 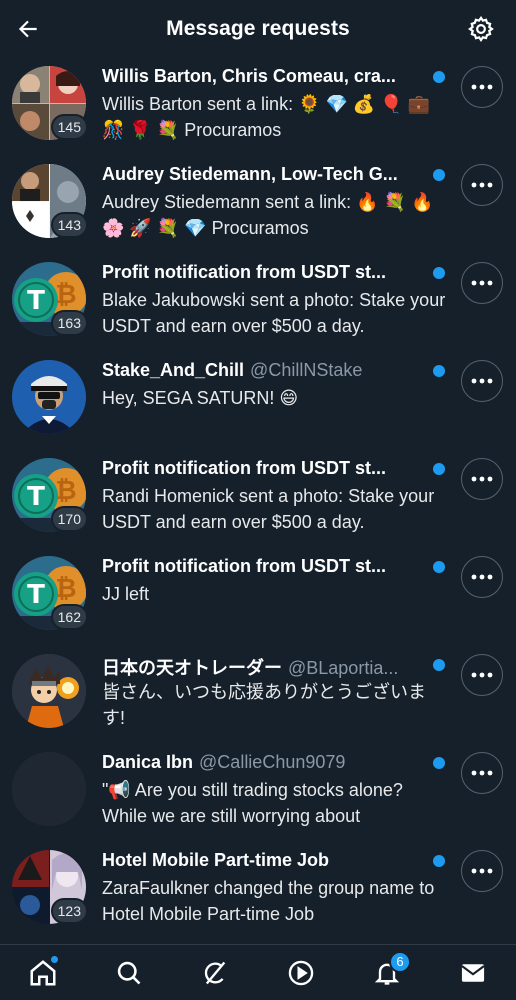 I want to click on notifications-badge: 6, so click(x=400, y=961).